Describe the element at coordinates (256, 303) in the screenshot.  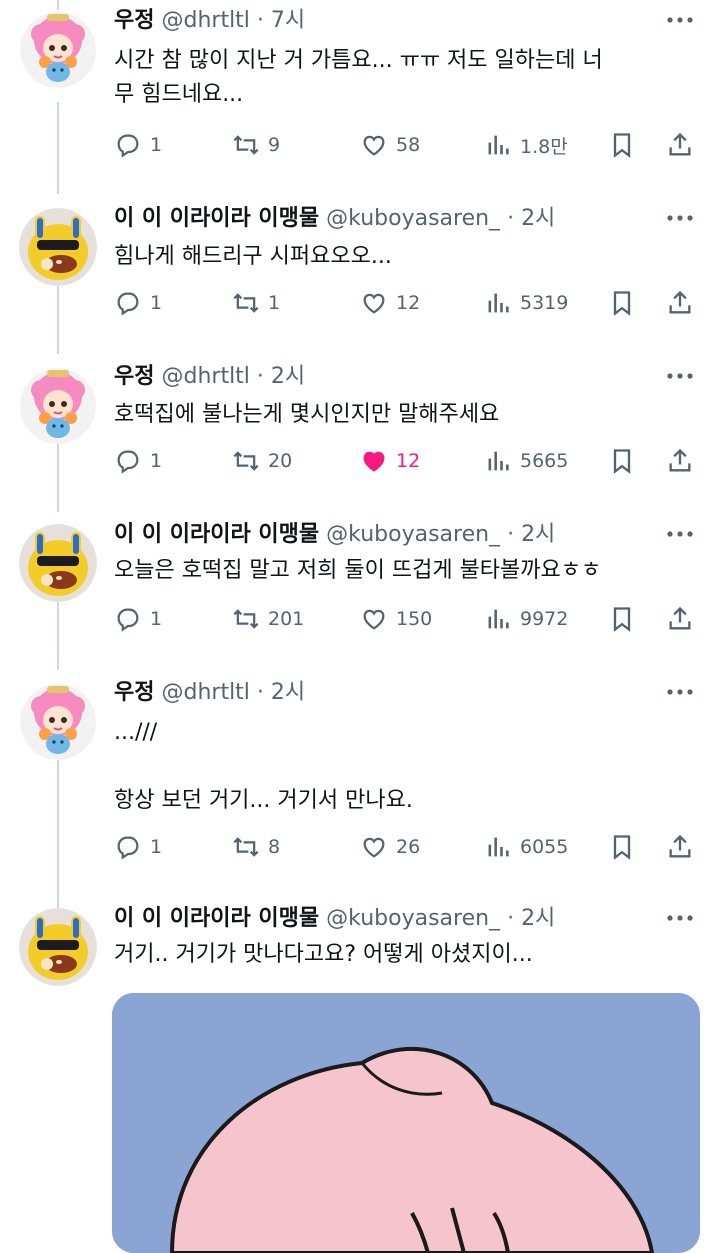
I see `retweet-button: 1` at that location.